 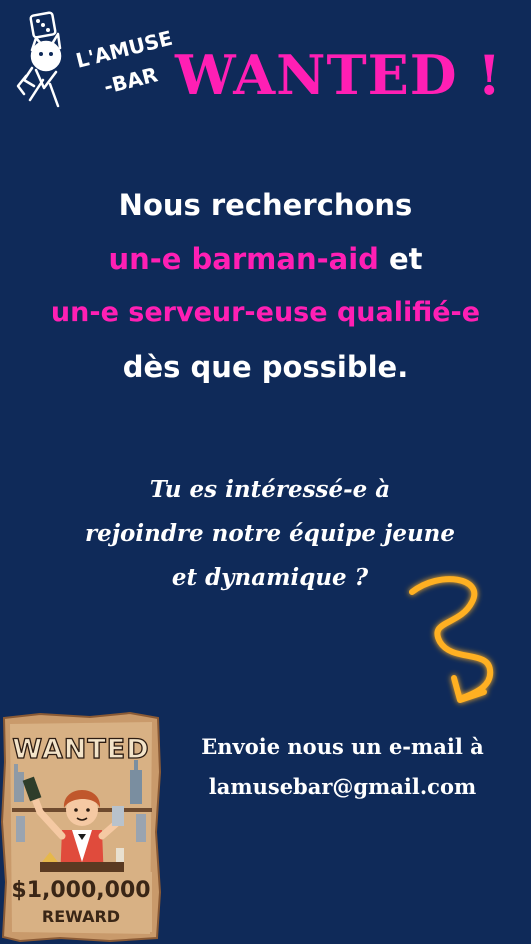 I want to click on wanted-poster: WANTED $1,000,000 REWARD, so click(x=81, y=827).